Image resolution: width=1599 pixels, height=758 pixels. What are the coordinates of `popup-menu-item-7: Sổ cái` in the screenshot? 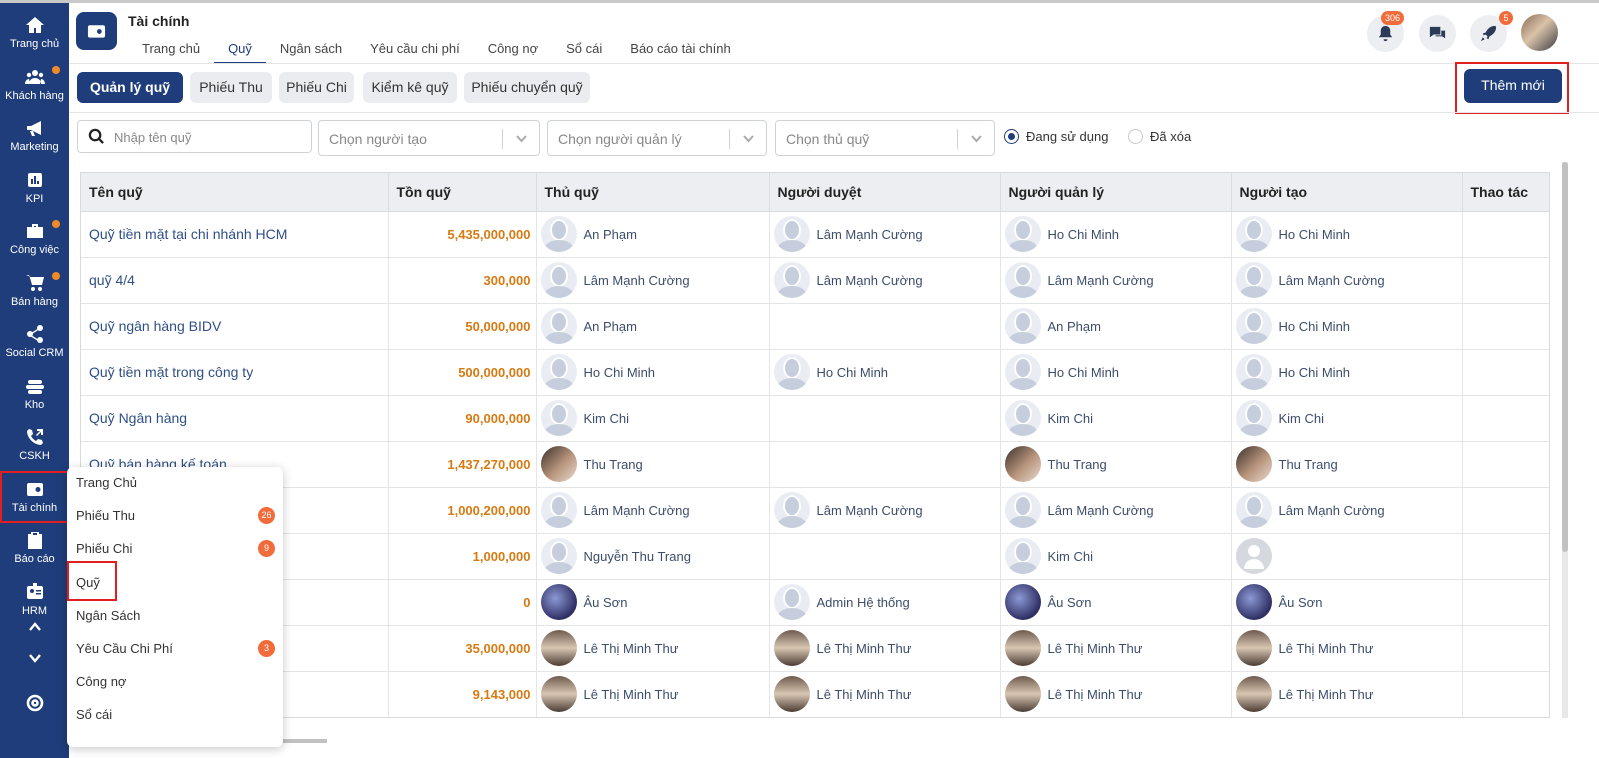 It's located at (94, 717).